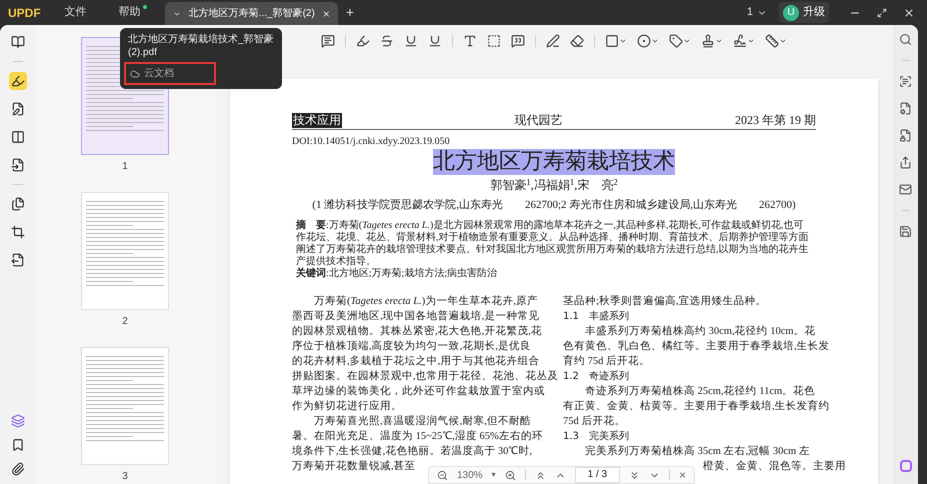  What do you see at coordinates (17, 445) in the screenshot?
I see `bookmark-icon` at bounding box center [17, 445].